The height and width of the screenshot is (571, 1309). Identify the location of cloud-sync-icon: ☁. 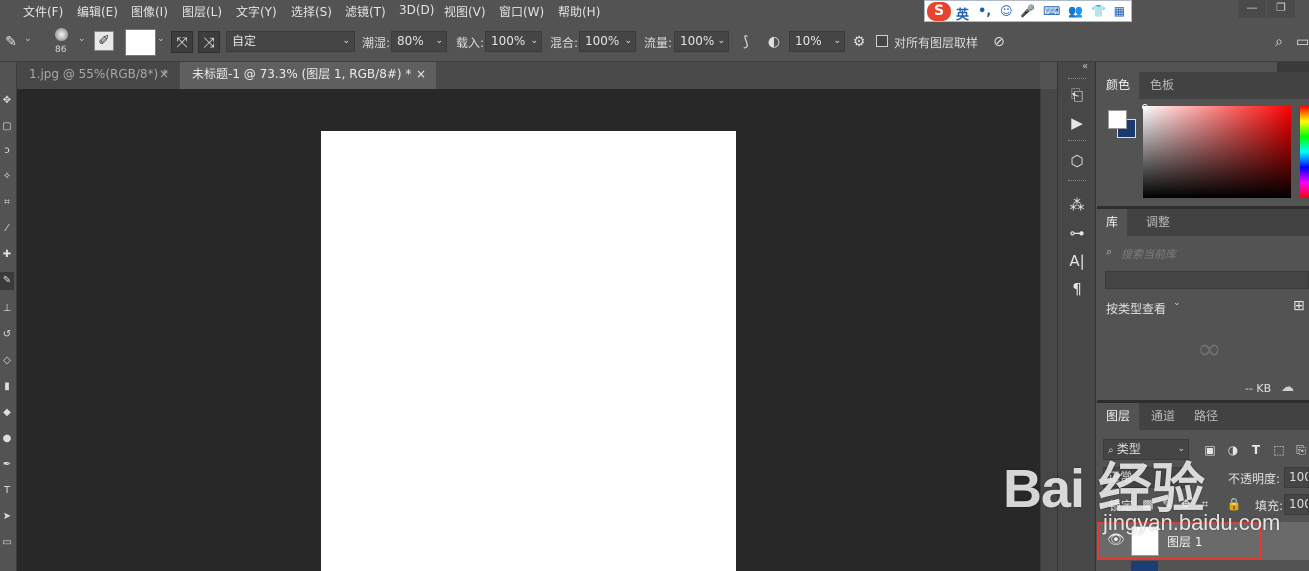
(1287, 387).